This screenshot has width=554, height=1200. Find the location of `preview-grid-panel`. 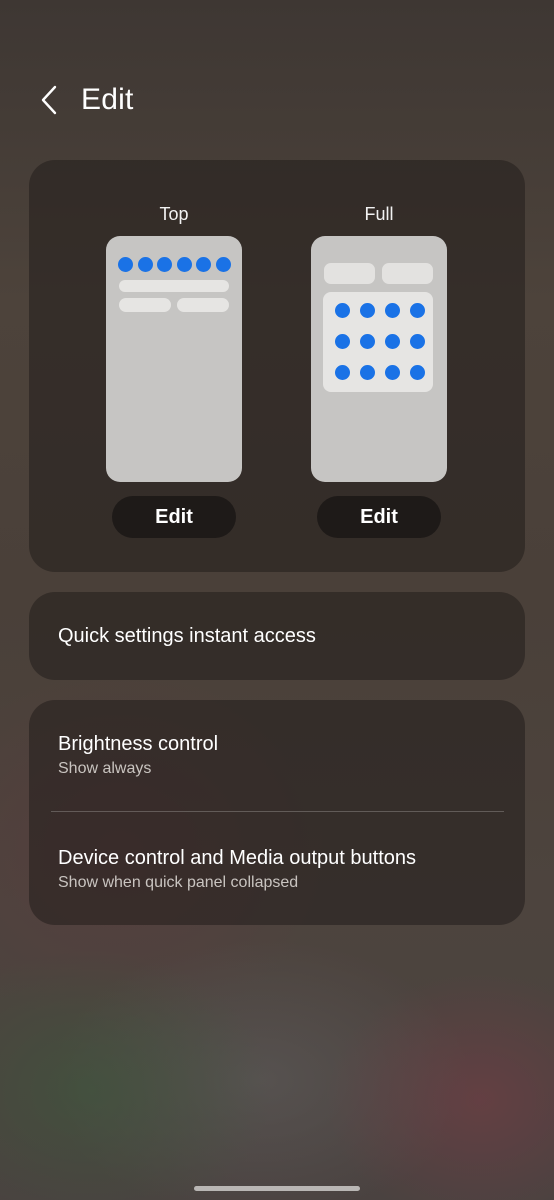

preview-grid-panel is located at coordinates (378, 342).